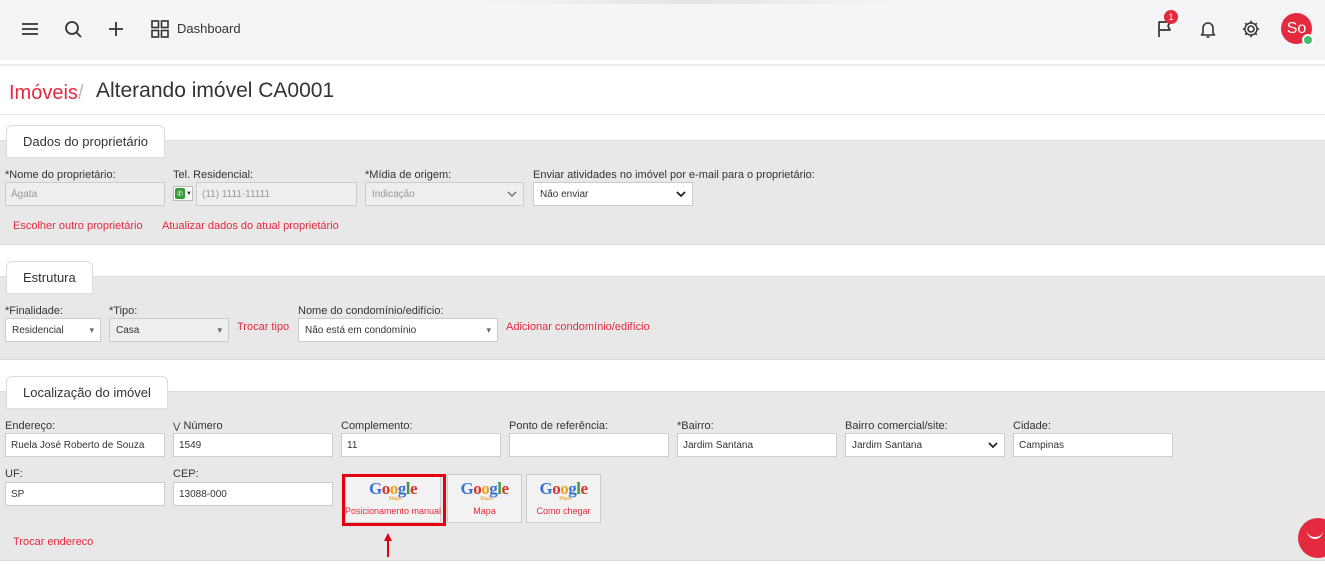 This screenshot has width=1325, height=564. What do you see at coordinates (177, 426) in the screenshot?
I see `double-chevron-down-icon: ⋁` at bounding box center [177, 426].